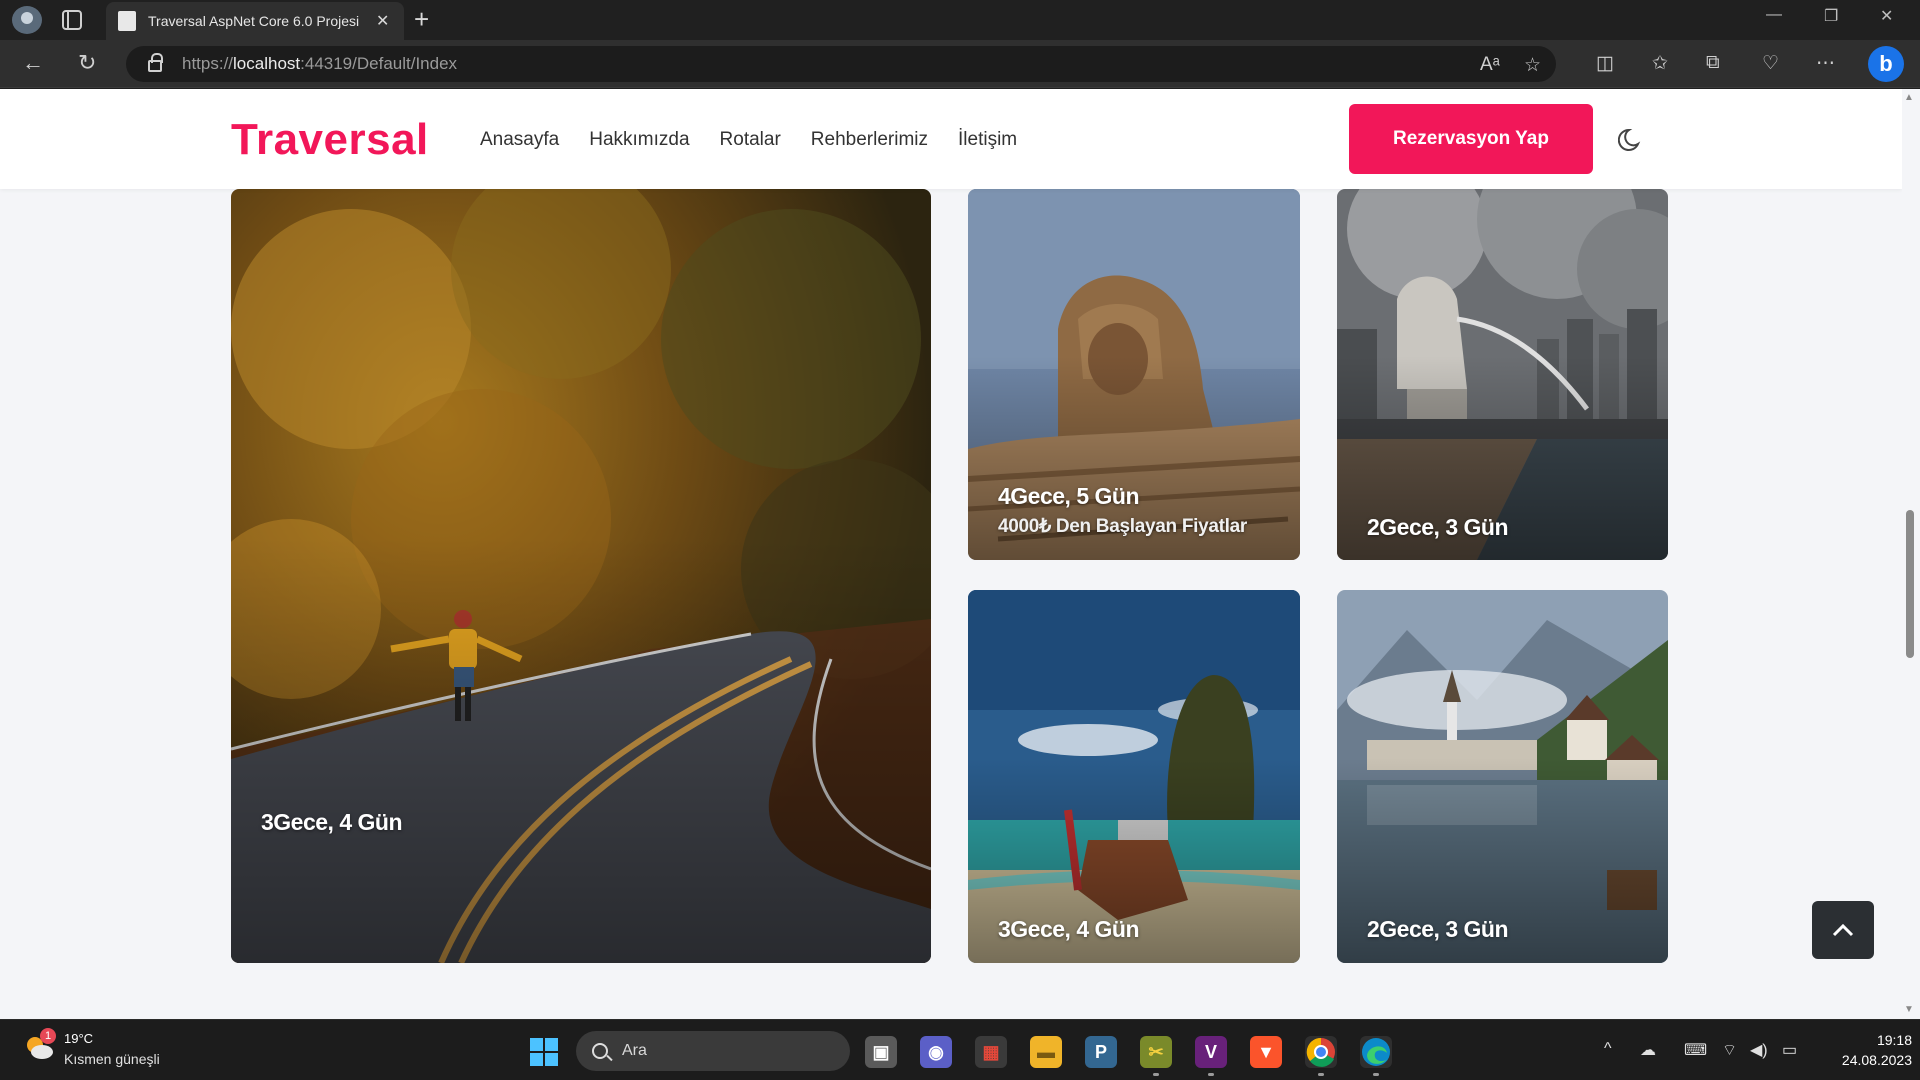 This screenshot has width=1920, height=1080. Describe the element at coordinates (87, 63) in the screenshot. I see `refresh-icon: ↻` at that location.